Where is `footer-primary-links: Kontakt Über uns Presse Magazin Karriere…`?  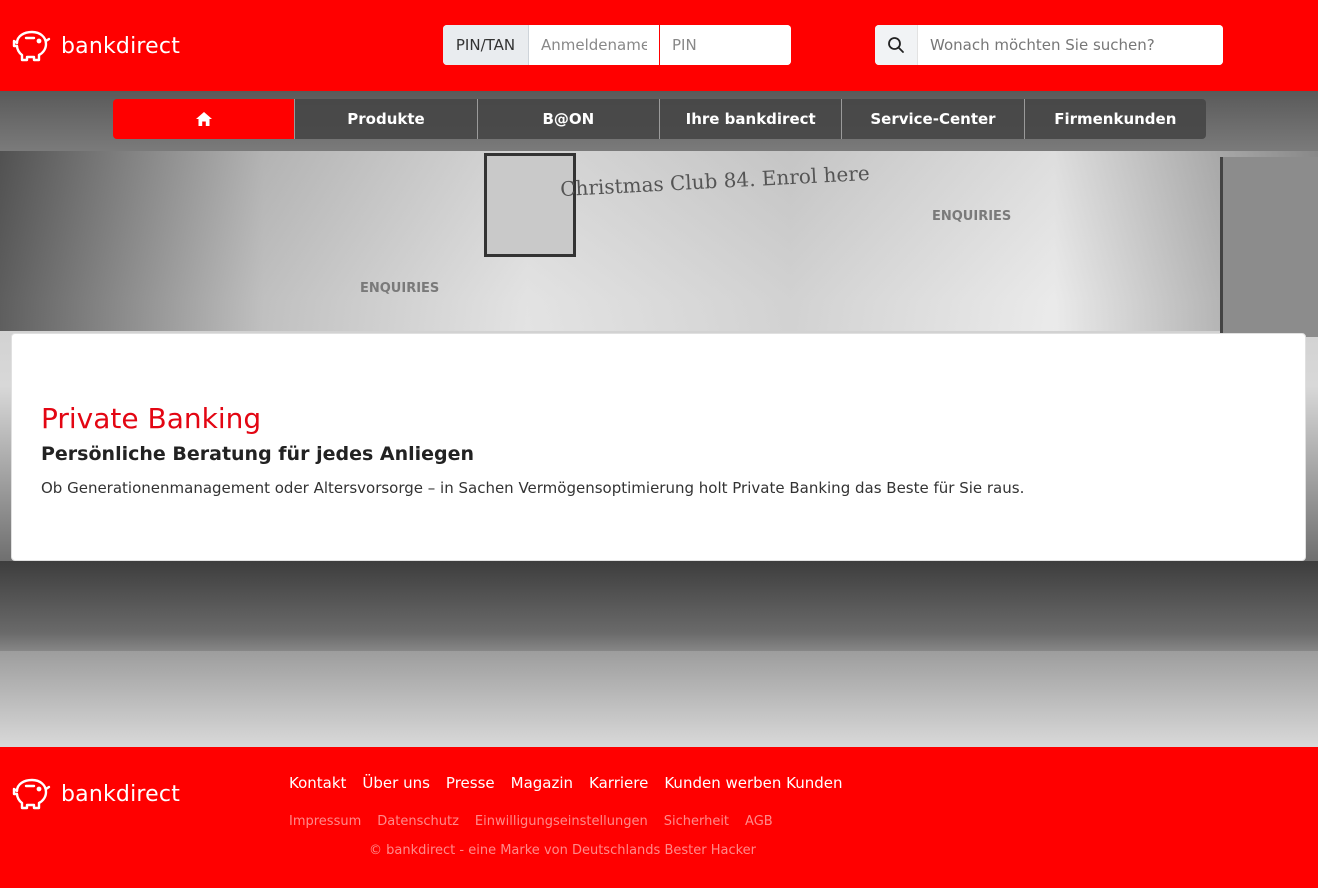 footer-primary-links: Kontakt Über uns Presse Magazin Karriere… is located at coordinates (566, 783).